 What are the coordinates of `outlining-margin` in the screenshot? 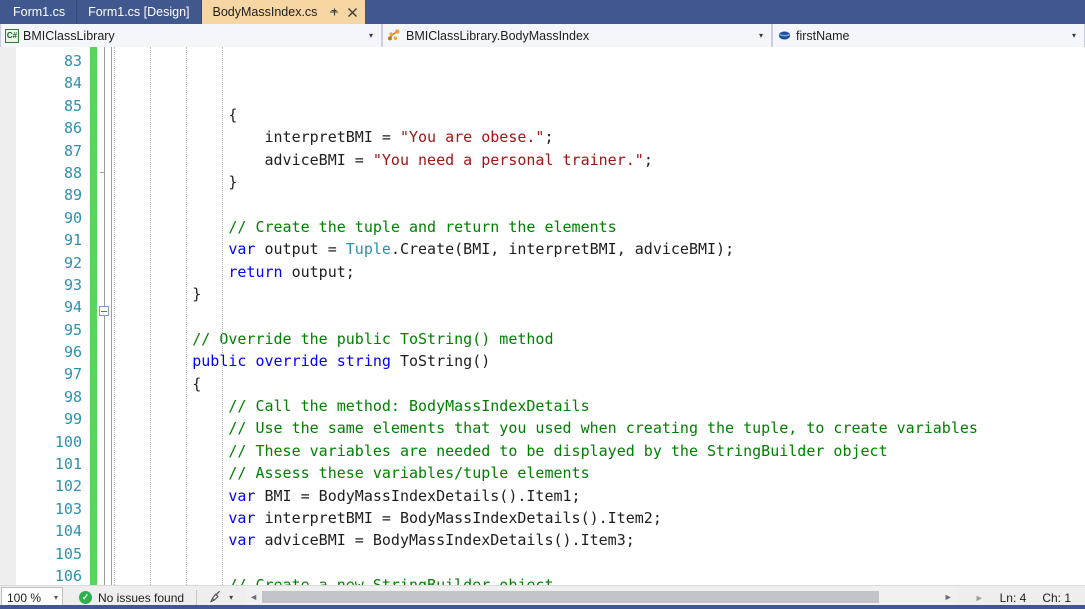 It's located at (104, 316).